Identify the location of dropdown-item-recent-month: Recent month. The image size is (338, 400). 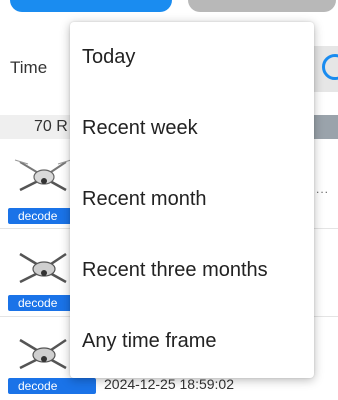
(192, 199).